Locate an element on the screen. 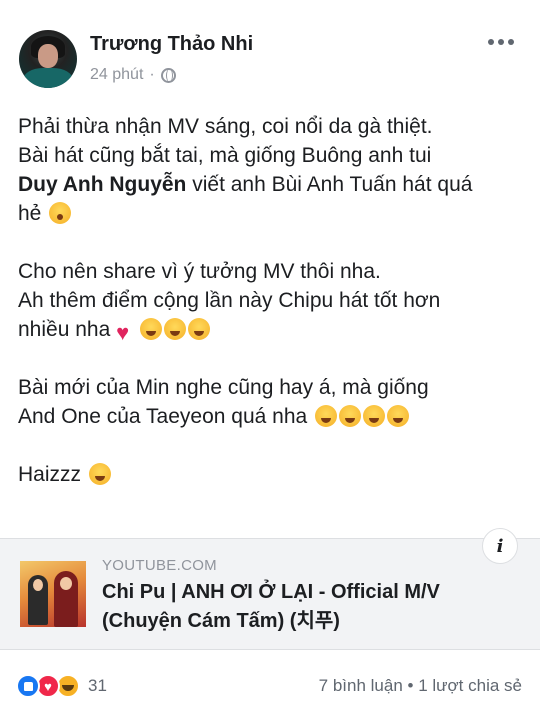  video-thumbnail is located at coordinates (53, 594).